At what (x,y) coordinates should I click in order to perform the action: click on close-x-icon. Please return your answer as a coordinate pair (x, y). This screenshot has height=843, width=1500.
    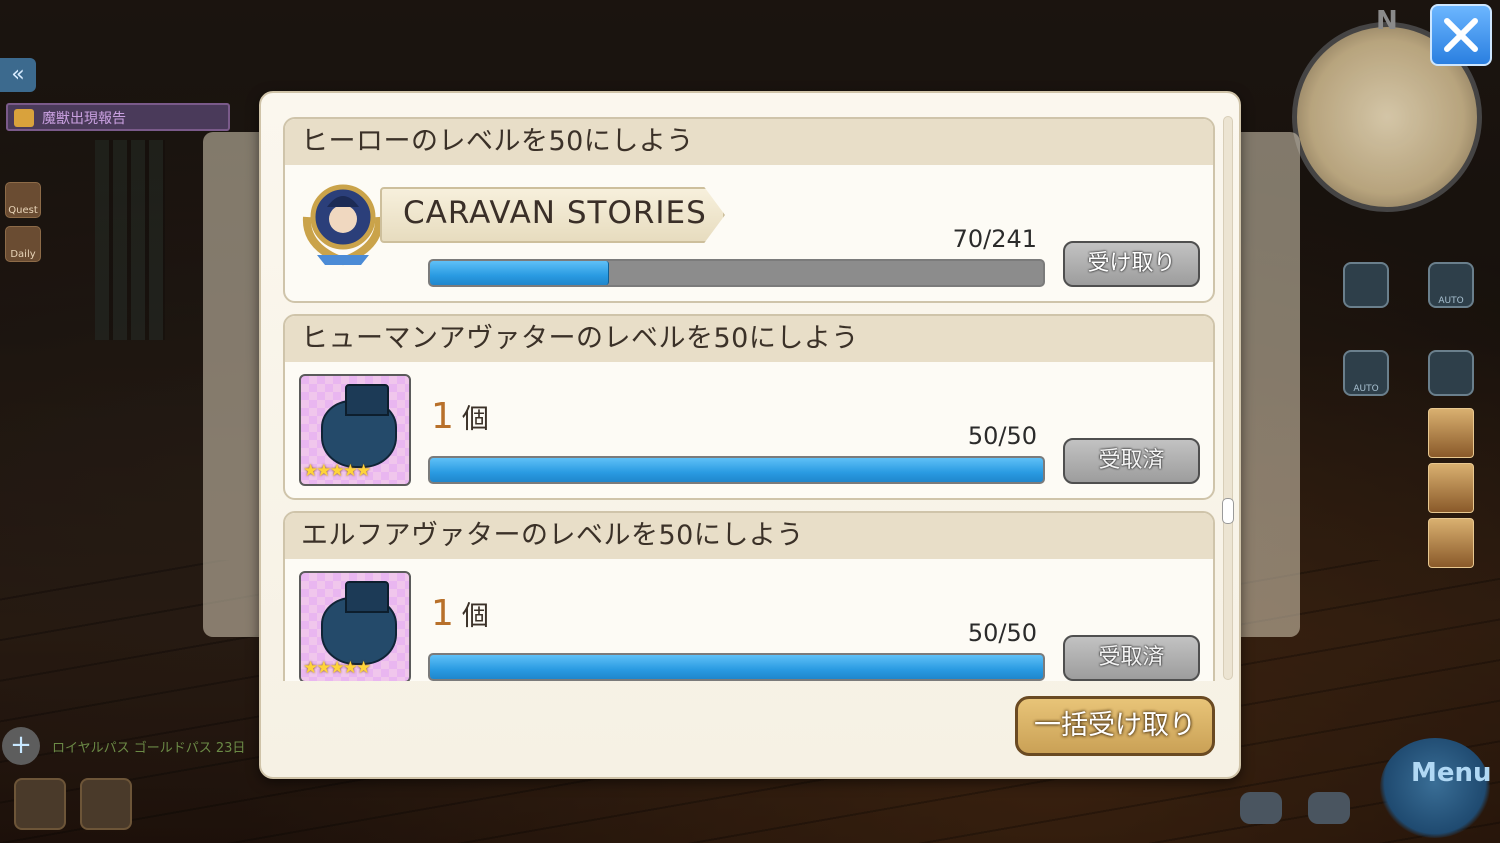
    Looking at the image, I should click on (1461, 35).